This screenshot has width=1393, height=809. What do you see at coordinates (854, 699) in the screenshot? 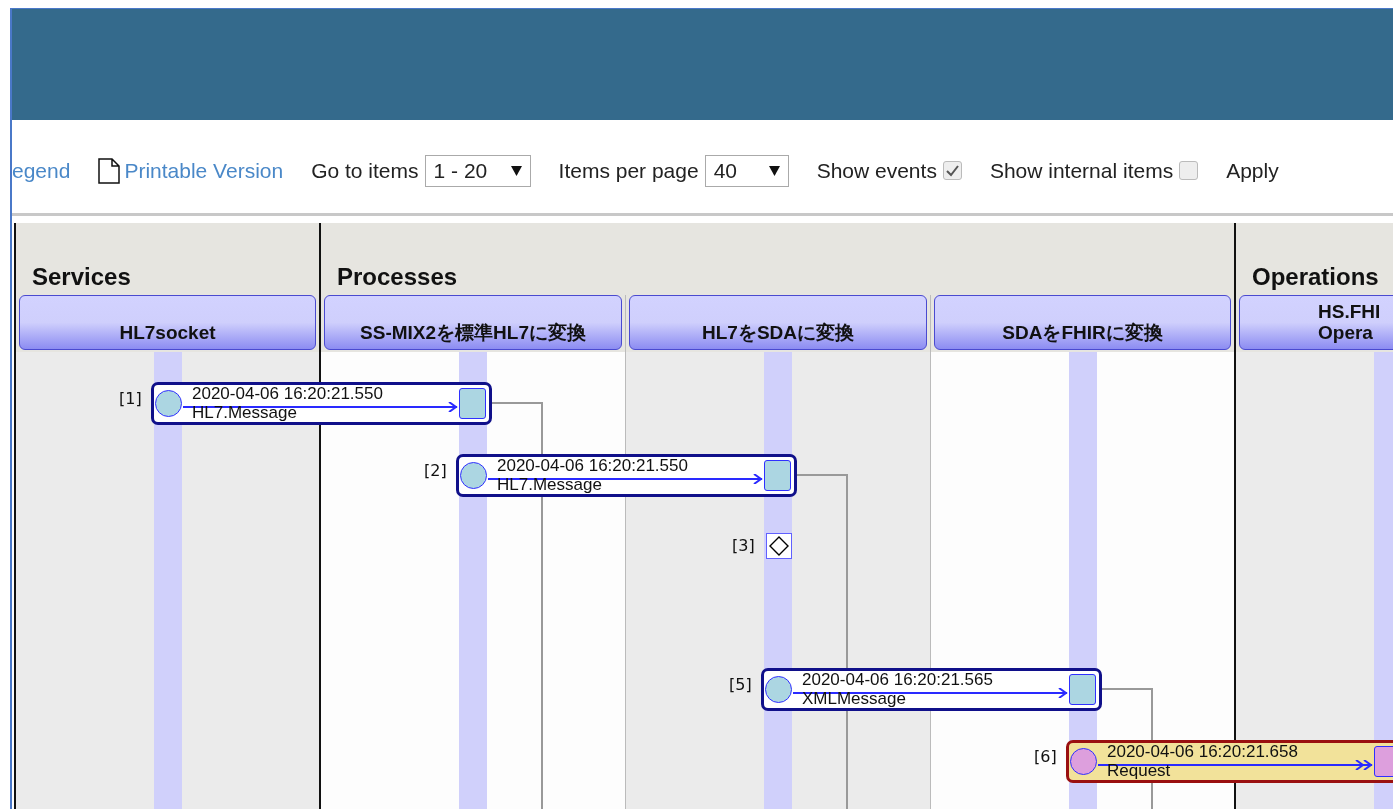
I see `message-type: XMLMessage` at bounding box center [854, 699].